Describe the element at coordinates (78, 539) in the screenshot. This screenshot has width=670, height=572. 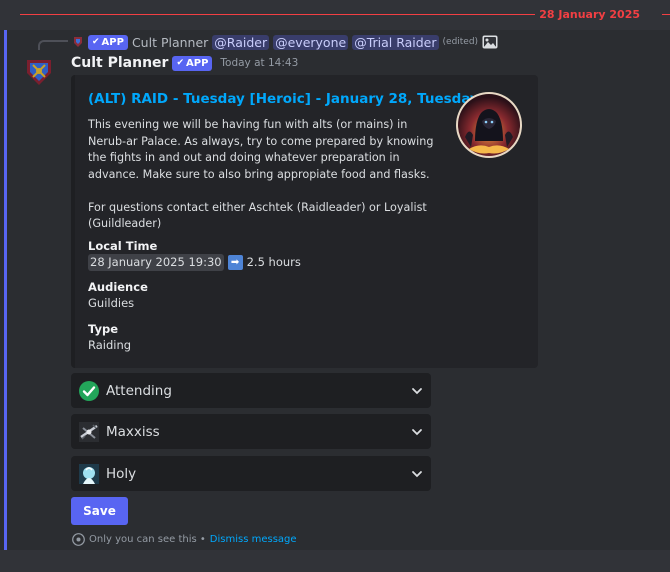
I see `eye-icon` at that location.